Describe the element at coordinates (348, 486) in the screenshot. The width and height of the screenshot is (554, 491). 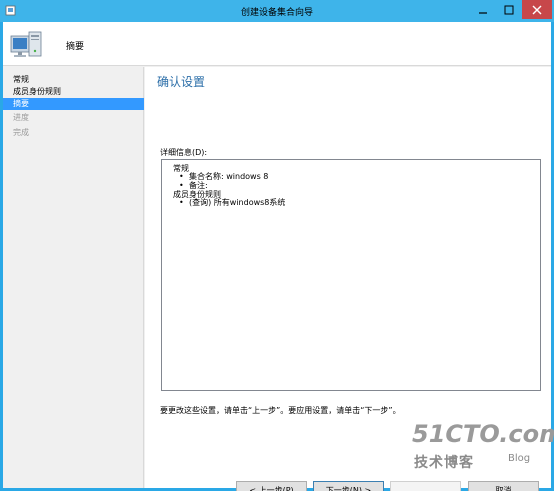
I see `next-button: 下一步(N) >` at that location.